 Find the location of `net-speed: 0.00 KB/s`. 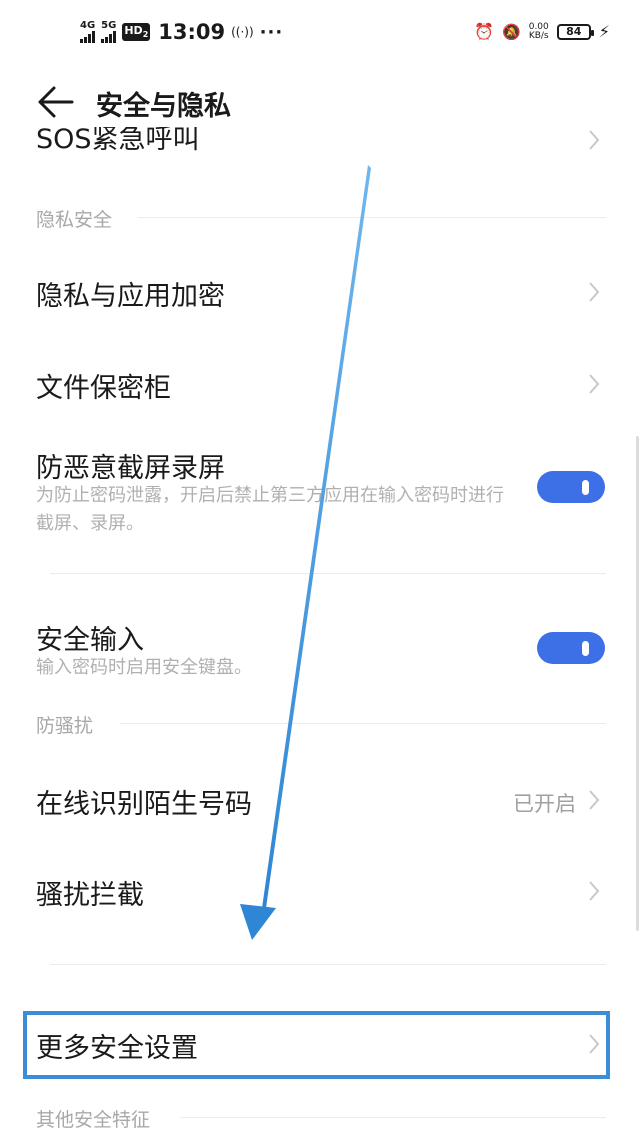

net-speed: 0.00 KB/s is located at coordinates (538, 31).